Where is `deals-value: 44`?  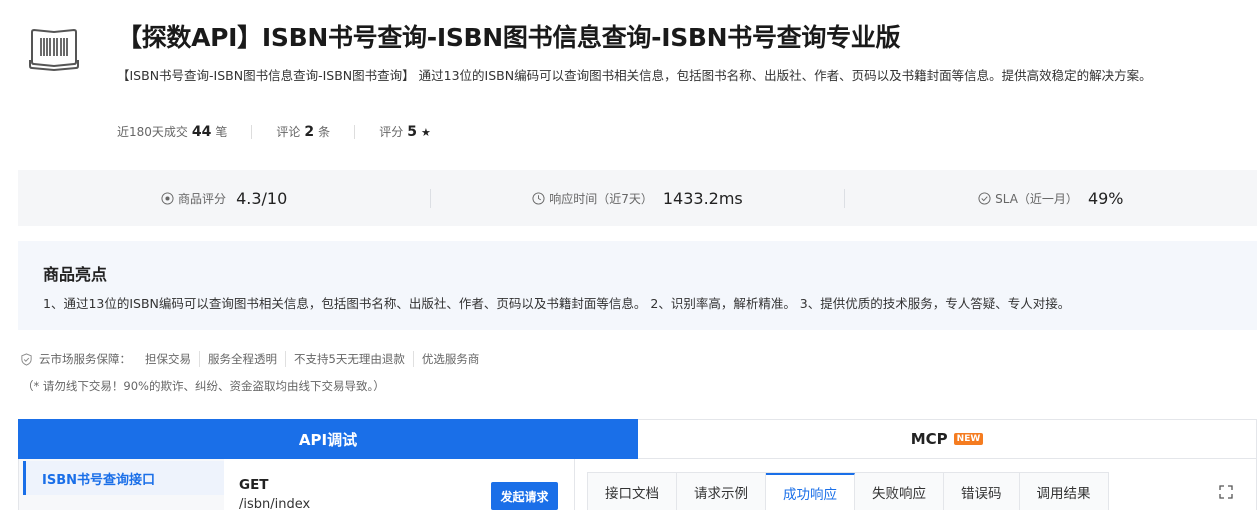
deals-value: 44 is located at coordinates (201, 132).